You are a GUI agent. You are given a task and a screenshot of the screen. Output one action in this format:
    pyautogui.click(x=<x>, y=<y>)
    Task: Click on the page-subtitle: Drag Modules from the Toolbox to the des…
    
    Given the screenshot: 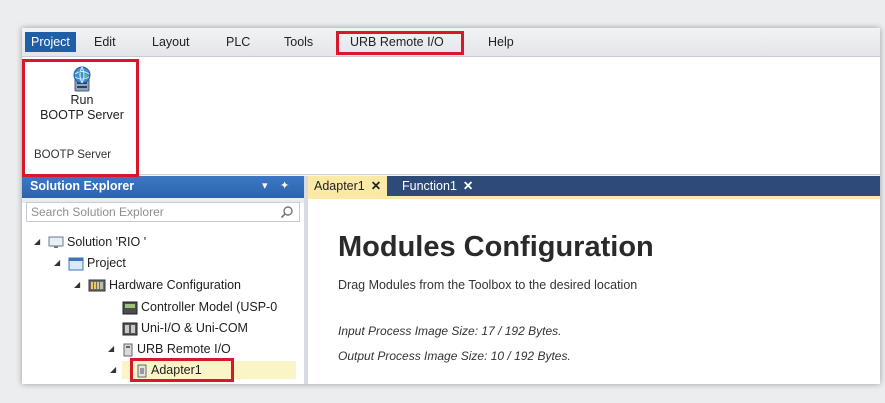 What is the action you would take?
    pyautogui.click(x=488, y=285)
    